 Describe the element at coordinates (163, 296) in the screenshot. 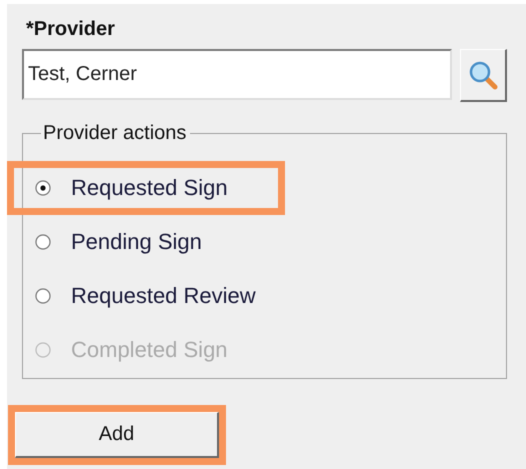

I see `radio-label: Requested Review` at that location.